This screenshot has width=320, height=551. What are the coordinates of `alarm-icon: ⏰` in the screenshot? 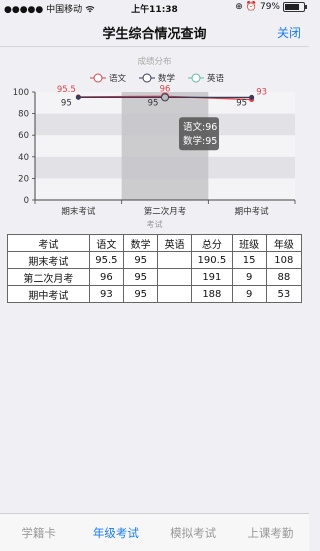 It's located at (251, 7).